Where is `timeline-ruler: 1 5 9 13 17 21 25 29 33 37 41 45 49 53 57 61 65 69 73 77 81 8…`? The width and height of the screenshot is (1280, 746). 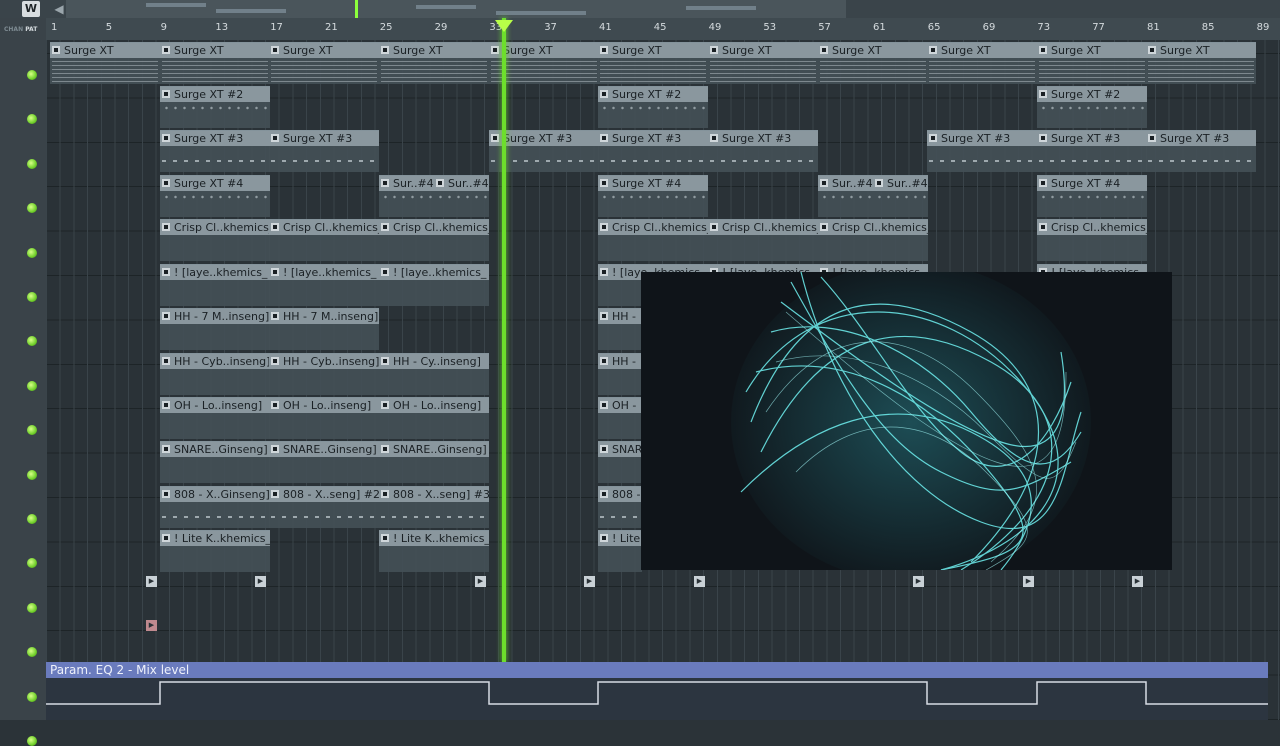
timeline-ruler: 1 5 9 13 17 21 25 29 33 37 41 45 49 53 57 61 65 69 73 77 81 8… is located at coordinates (663, 29).